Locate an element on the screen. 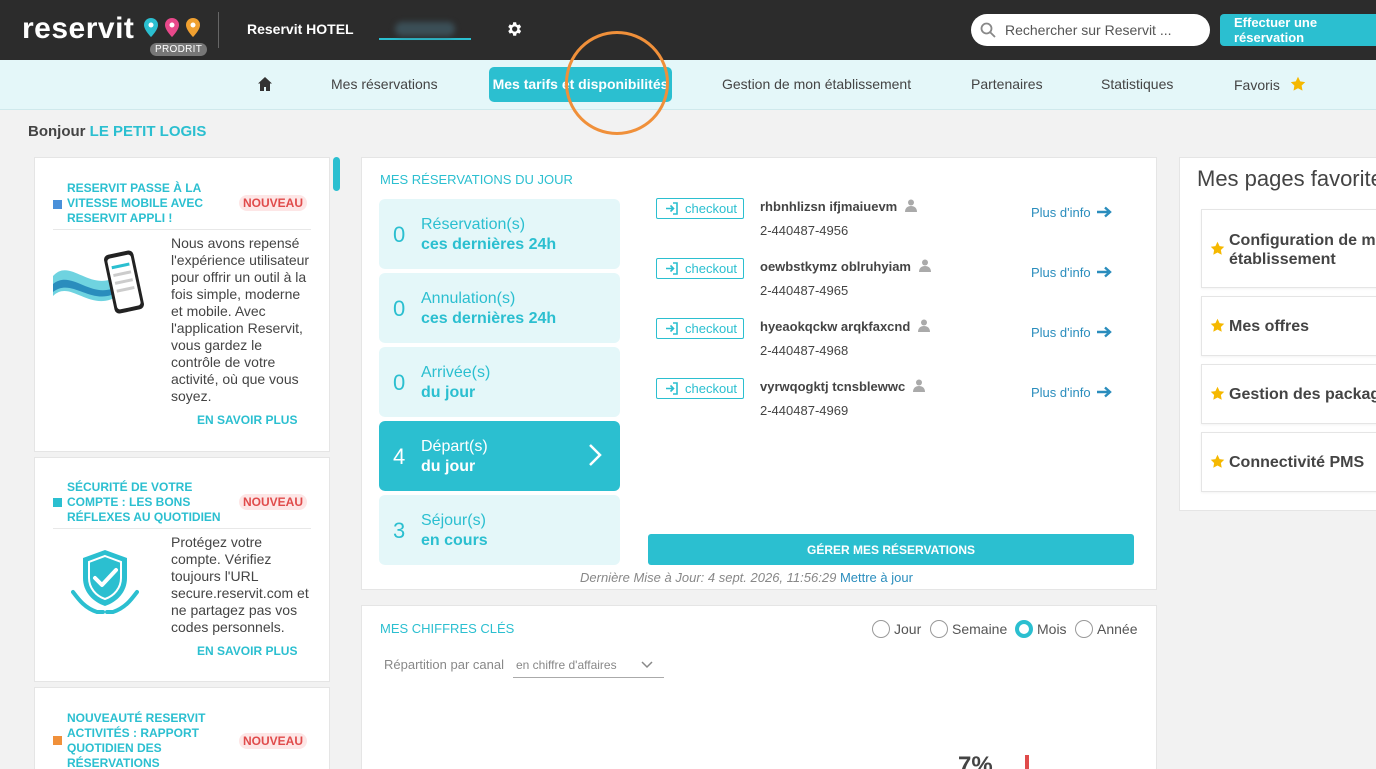  breakdown-select: en chiffre d'affaires is located at coordinates (588, 666).